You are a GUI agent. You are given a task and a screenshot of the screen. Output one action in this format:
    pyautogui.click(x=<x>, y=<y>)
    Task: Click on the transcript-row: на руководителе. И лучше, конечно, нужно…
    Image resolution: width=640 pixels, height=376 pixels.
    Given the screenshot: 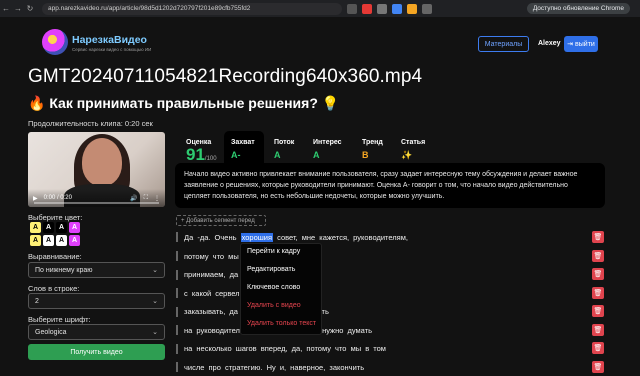 What is the action you would take?
    pyautogui.click(x=386, y=330)
    